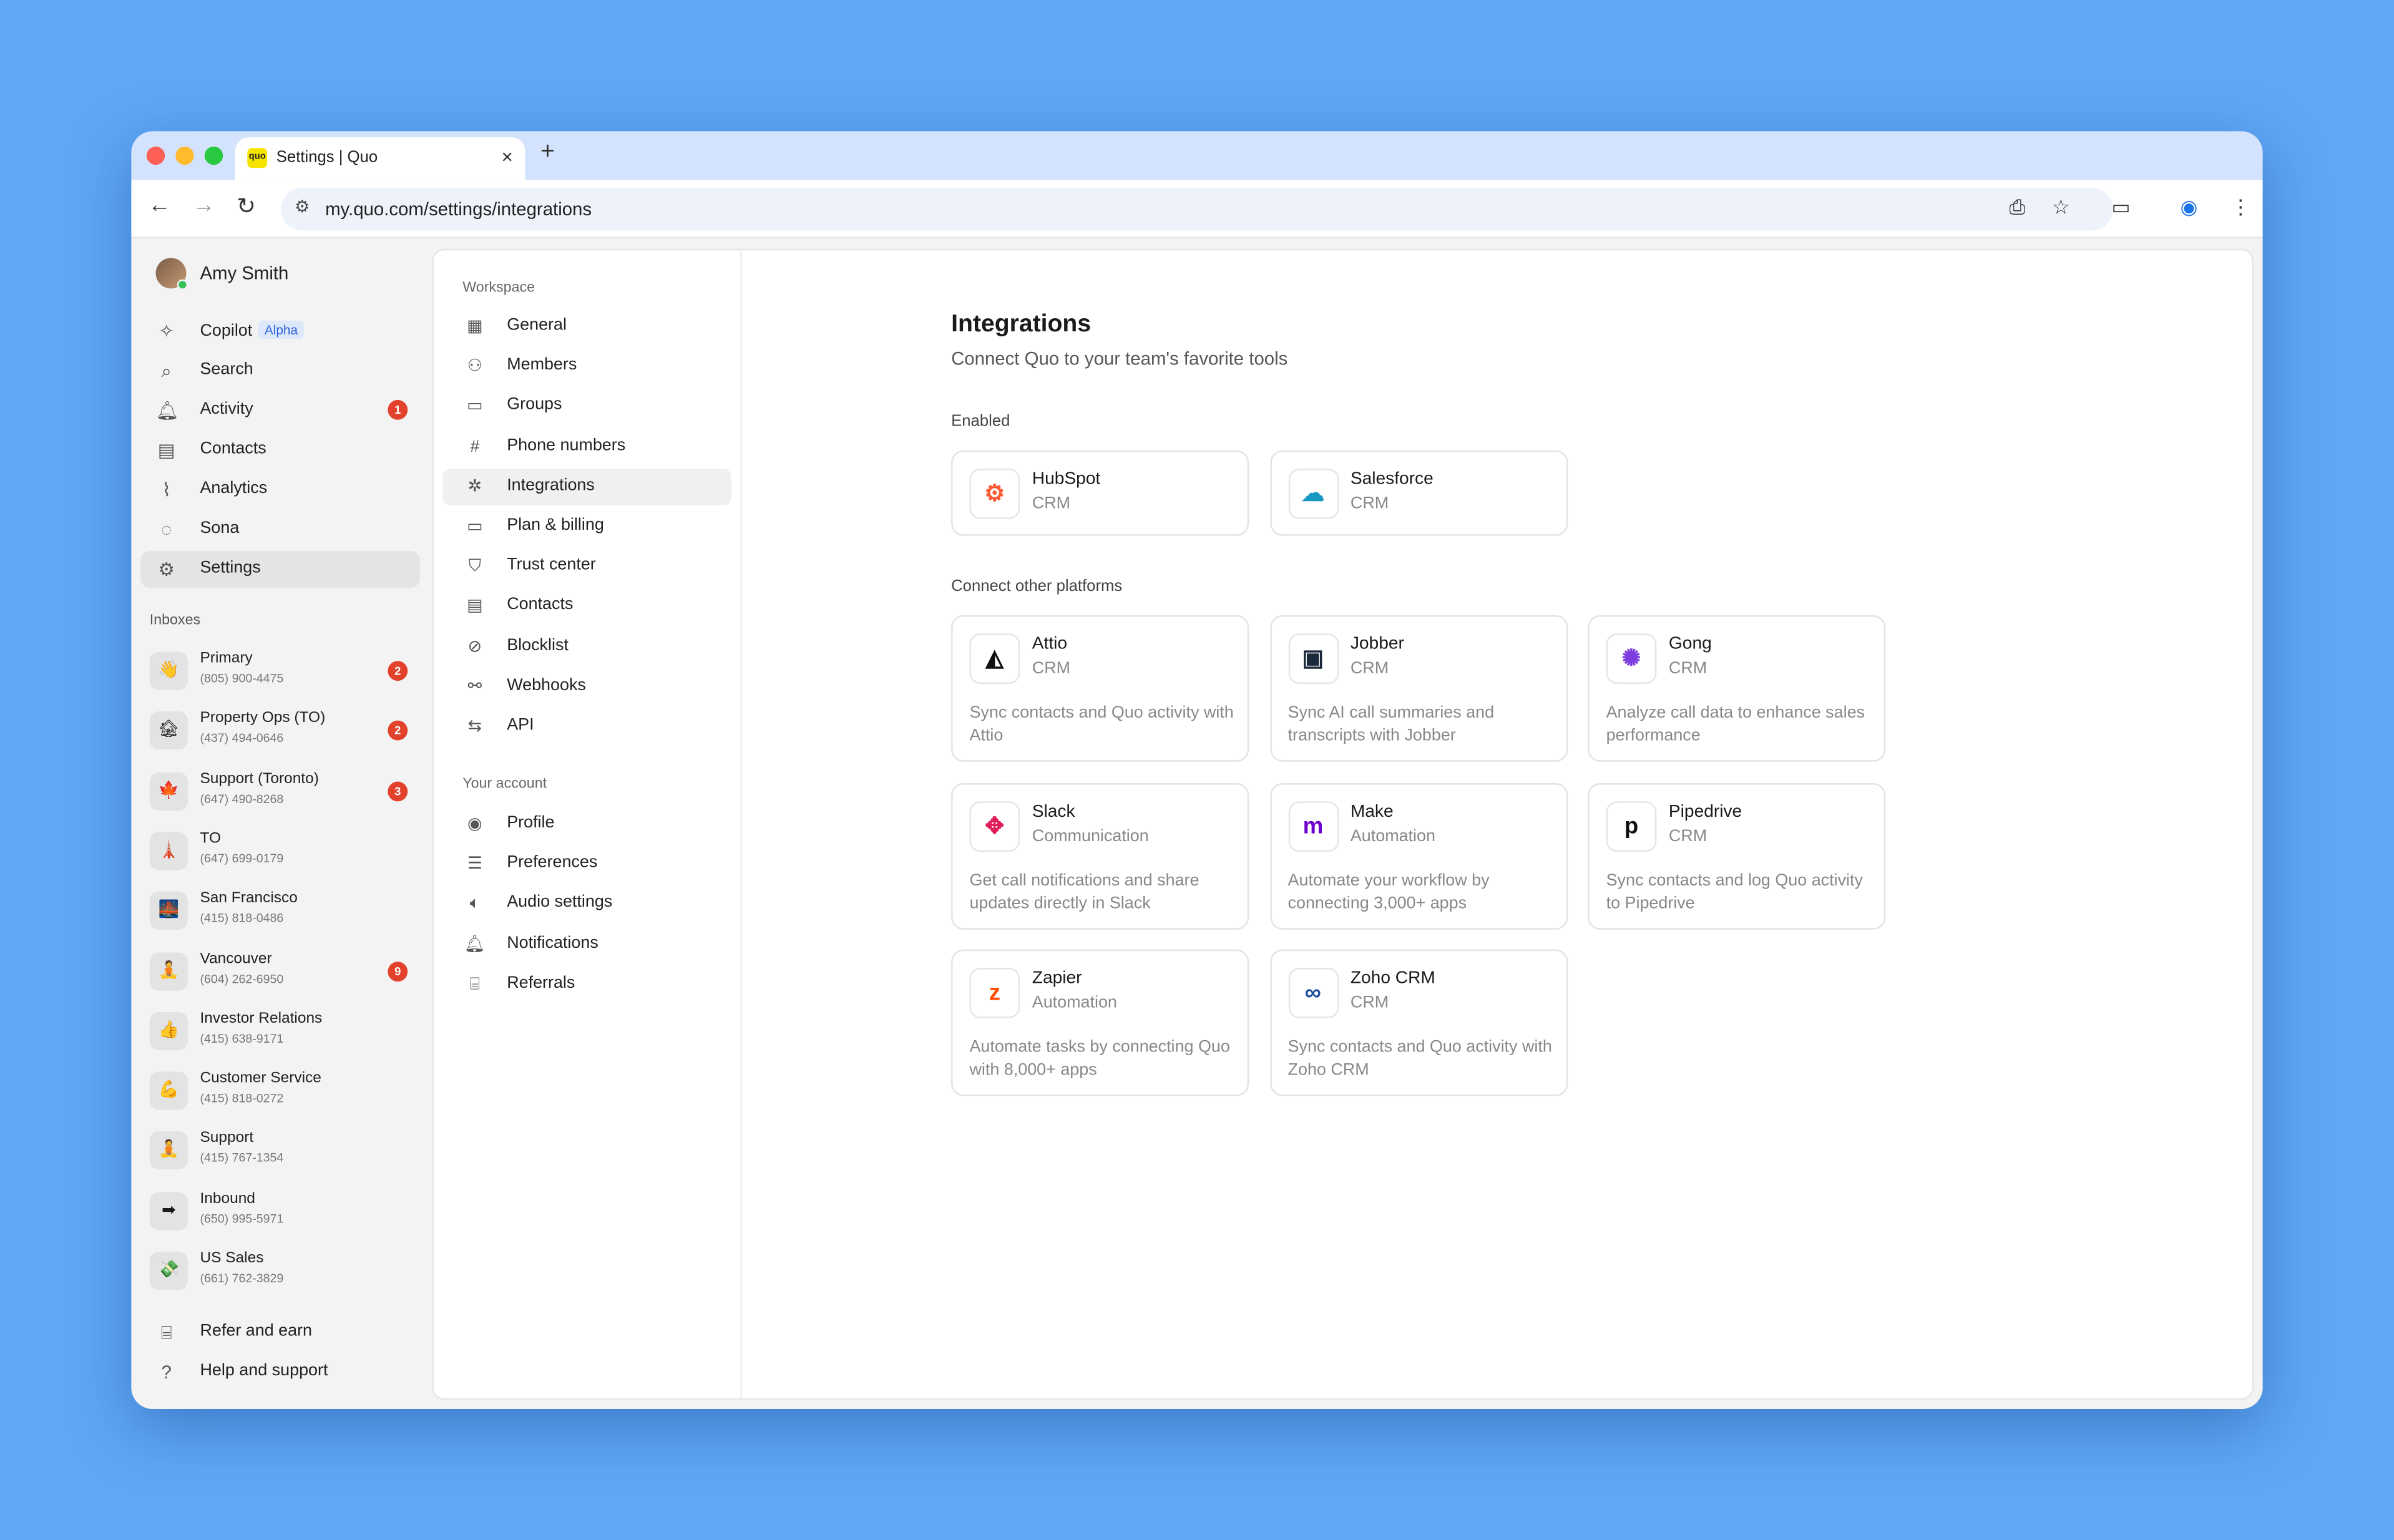  What do you see at coordinates (203, 205) in the screenshot?
I see `forward-icon: →` at bounding box center [203, 205].